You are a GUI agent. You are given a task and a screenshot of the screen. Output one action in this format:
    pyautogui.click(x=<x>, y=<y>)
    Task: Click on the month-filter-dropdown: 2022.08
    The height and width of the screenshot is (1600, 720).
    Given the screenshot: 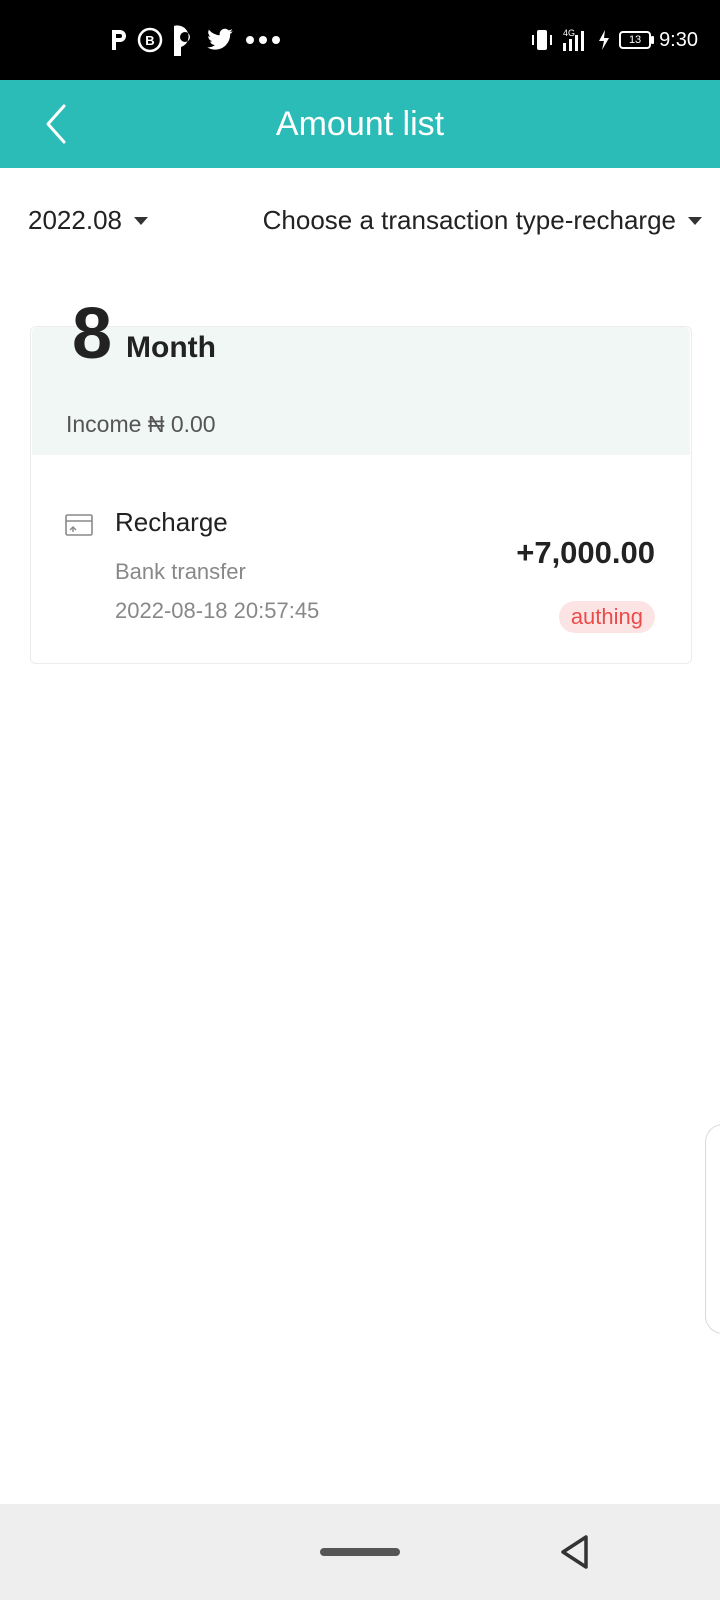 What is the action you would take?
    pyautogui.click(x=88, y=220)
    